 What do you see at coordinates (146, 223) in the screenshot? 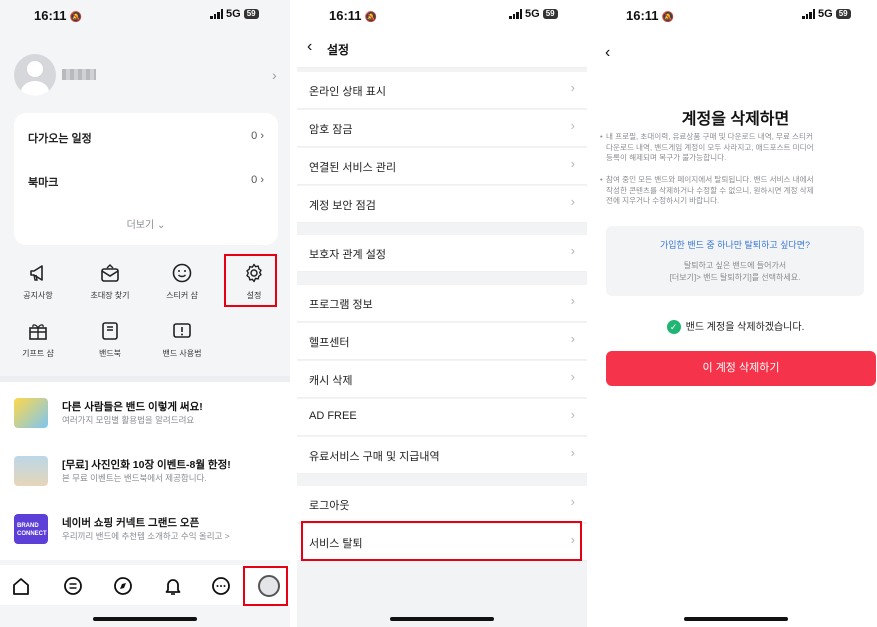
I see `more-link: 더보기 ⌄` at bounding box center [146, 223].